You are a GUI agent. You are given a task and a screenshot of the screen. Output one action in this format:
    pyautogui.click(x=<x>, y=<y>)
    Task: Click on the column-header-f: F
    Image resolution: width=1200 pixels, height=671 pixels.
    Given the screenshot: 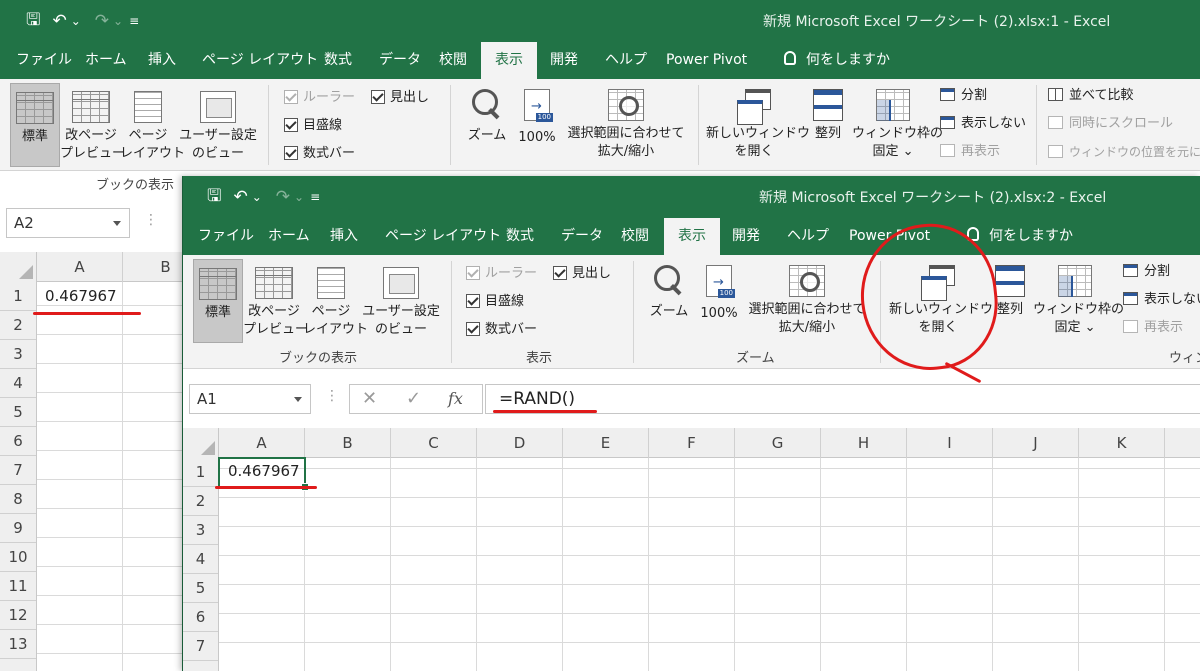 What is the action you would take?
    pyautogui.click(x=692, y=443)
    